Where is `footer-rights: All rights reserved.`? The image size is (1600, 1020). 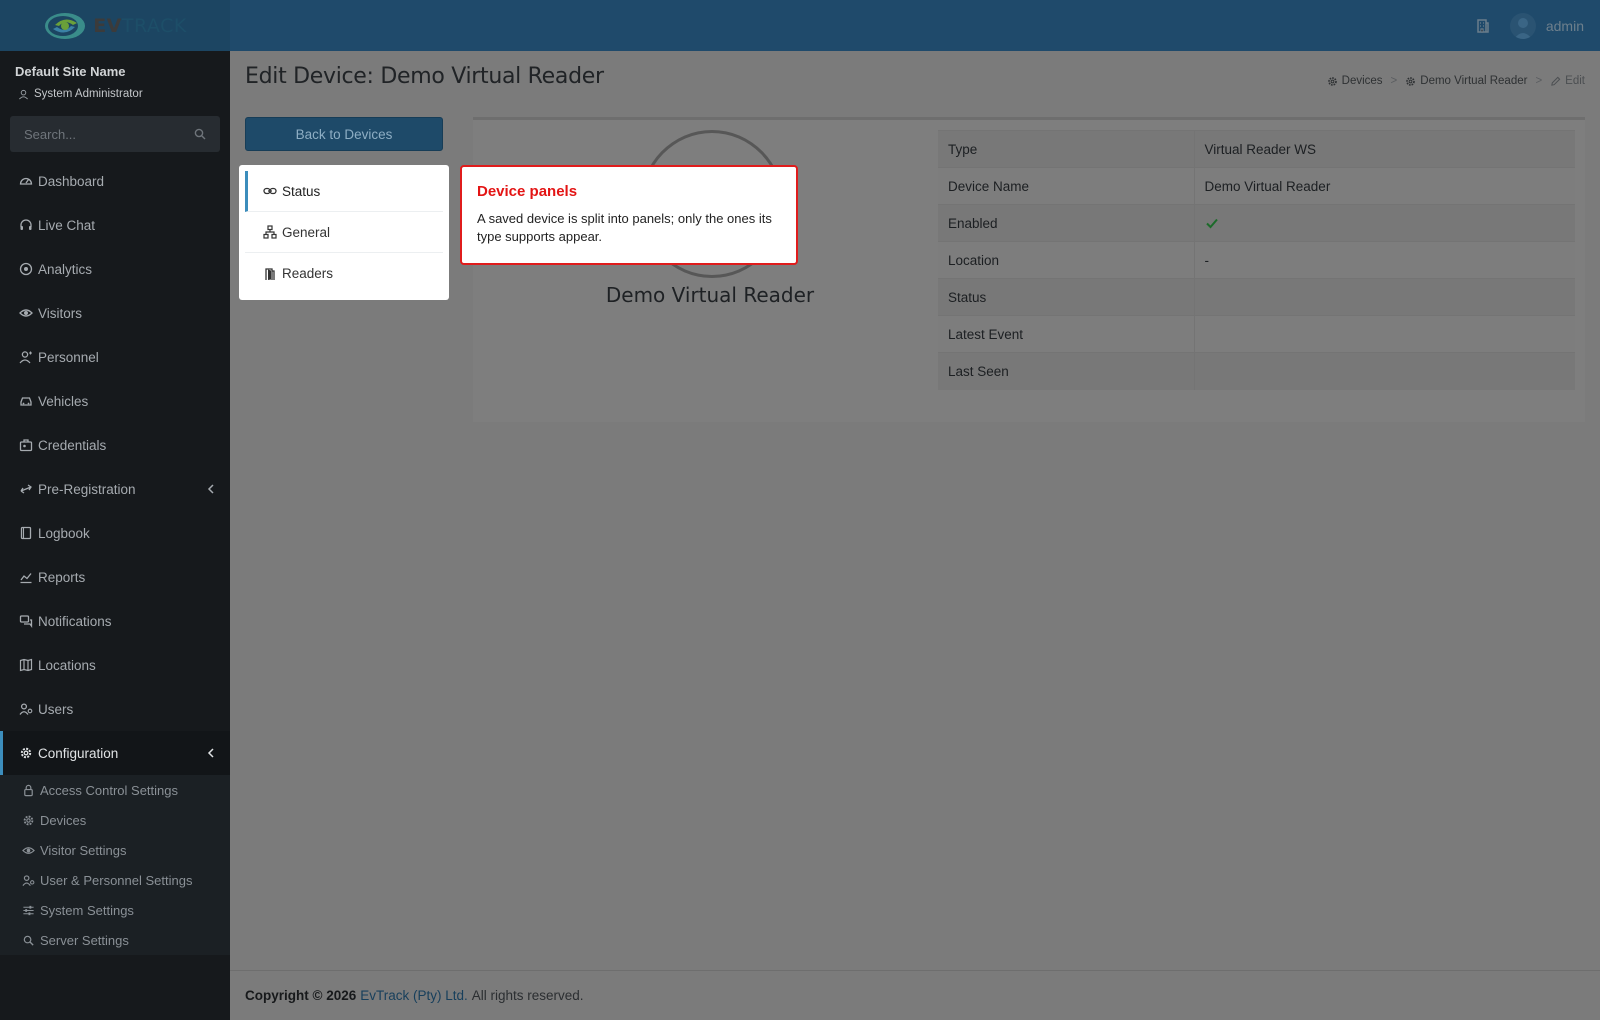
footer-rights: All rights reserved. is located at coordinates (527, 995).